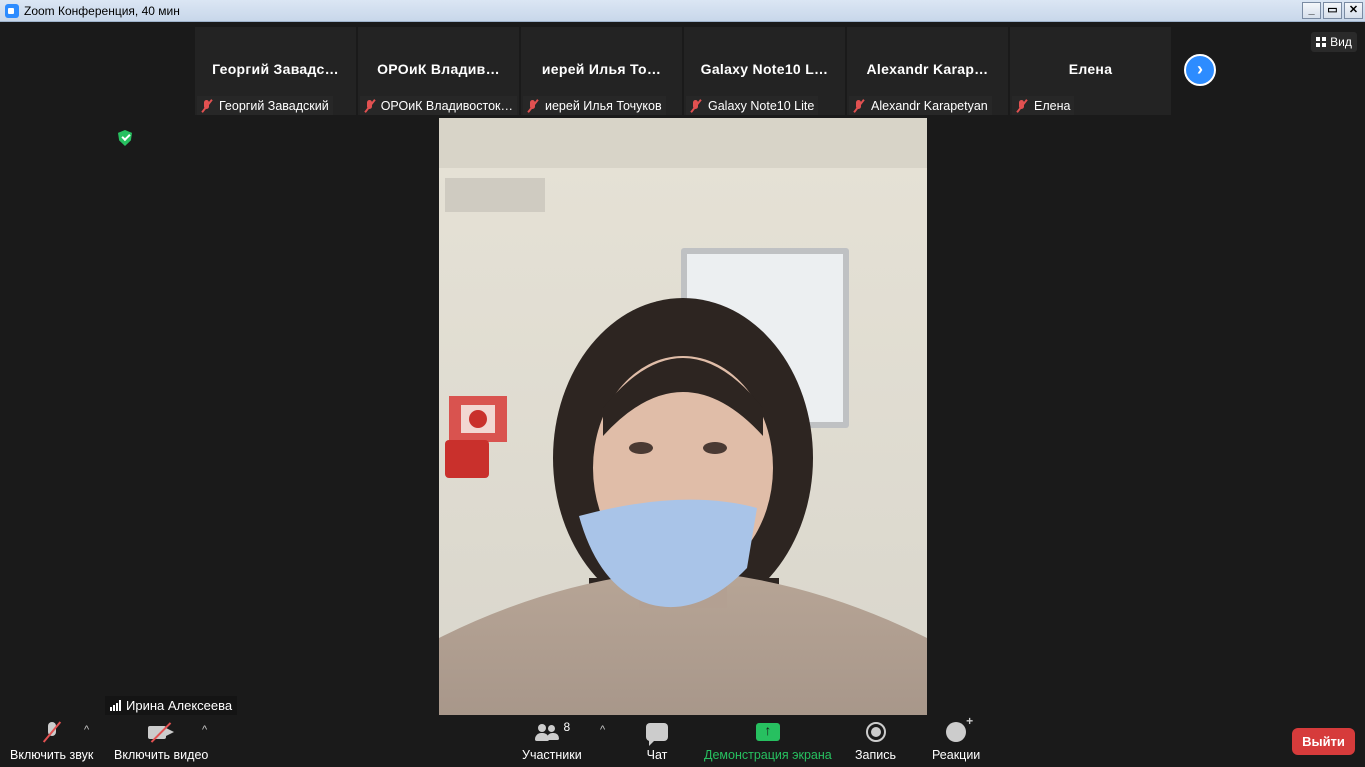  I want to click on chat-bubble-icon, so click(657, 734).